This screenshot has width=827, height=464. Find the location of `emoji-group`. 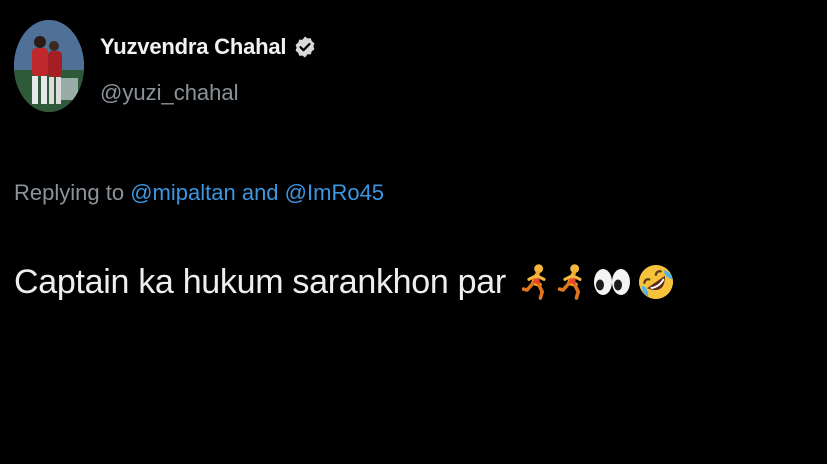

emoji-group is located at coordinates (598, 282).